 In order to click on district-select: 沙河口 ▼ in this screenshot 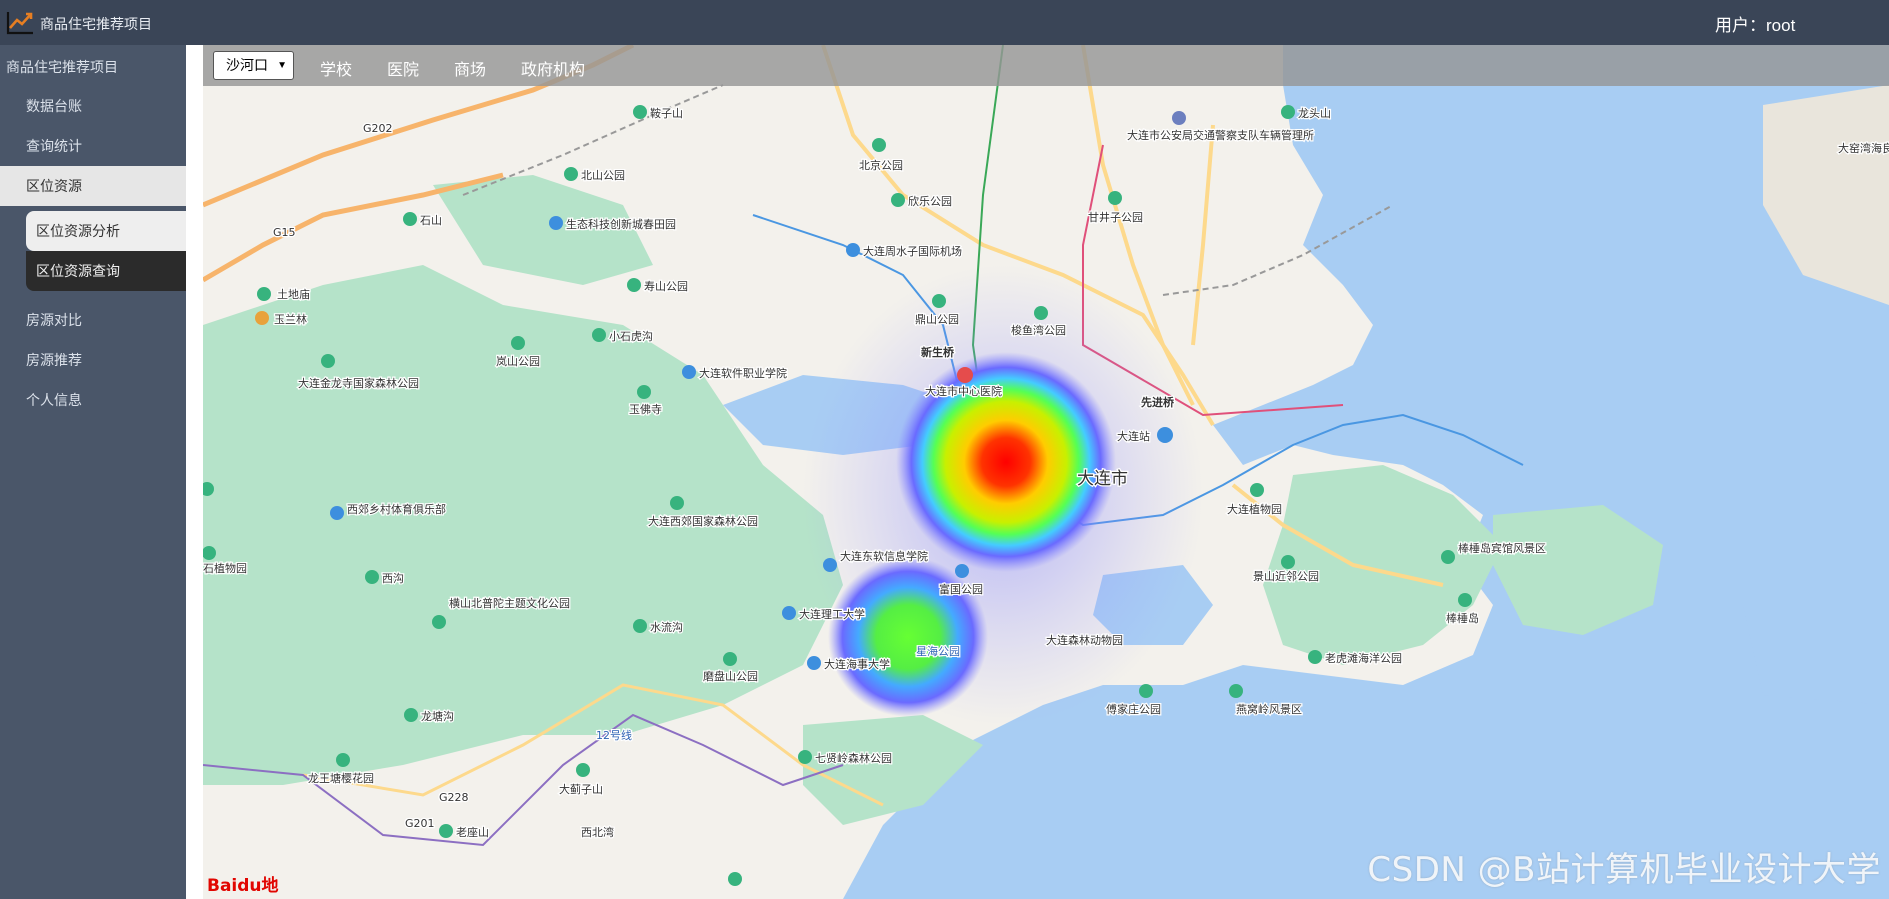, I will do `click(253, 65)`.